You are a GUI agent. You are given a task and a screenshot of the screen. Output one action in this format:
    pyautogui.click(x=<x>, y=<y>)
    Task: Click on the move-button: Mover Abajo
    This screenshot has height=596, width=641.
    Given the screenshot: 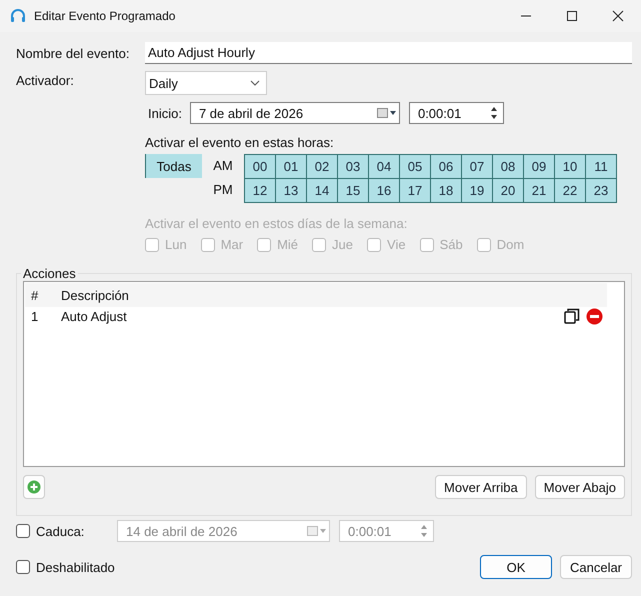 What is the action you would take?
    pyautogui.click(x=579, y=487)
    